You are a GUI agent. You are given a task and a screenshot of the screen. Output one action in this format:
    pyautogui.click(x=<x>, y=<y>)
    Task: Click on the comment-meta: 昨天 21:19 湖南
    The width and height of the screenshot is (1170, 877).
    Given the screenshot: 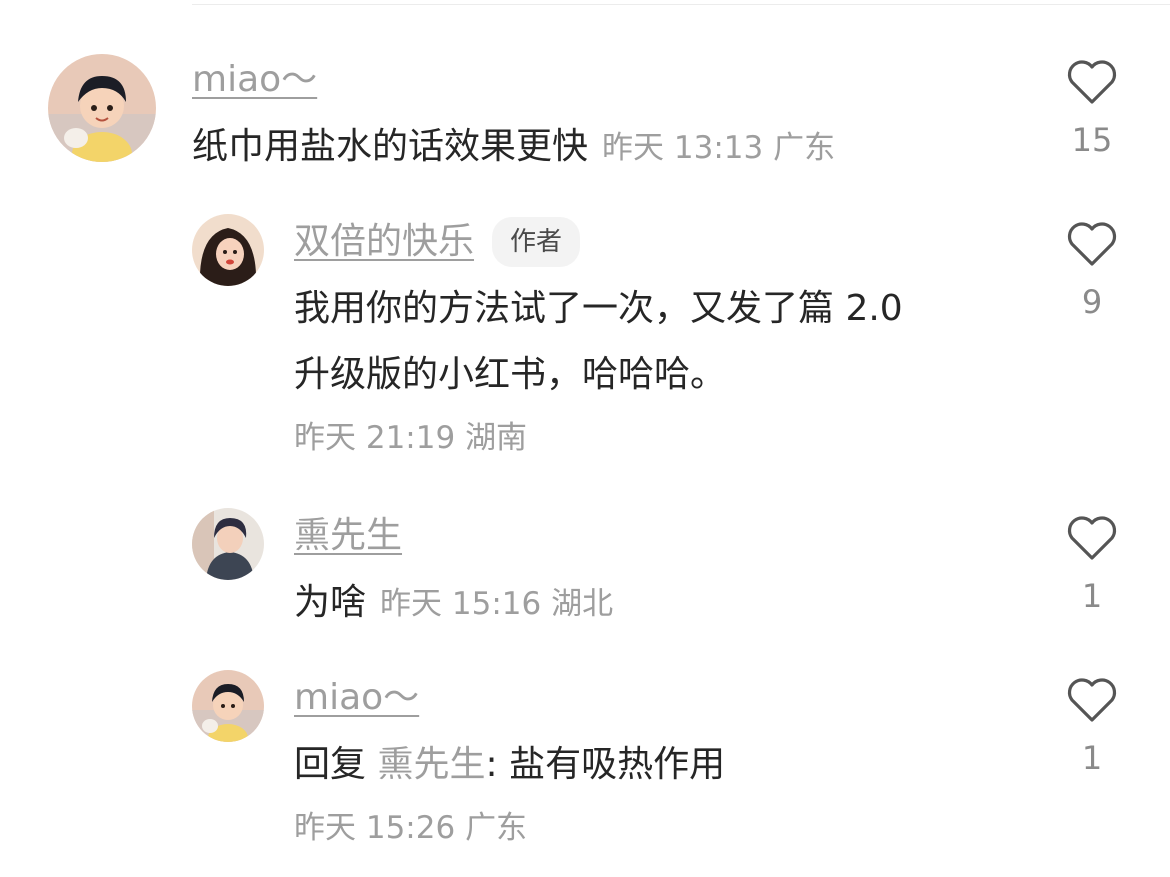 What is the action you would take?
    pyautogui.click(x=411, y=438)
    